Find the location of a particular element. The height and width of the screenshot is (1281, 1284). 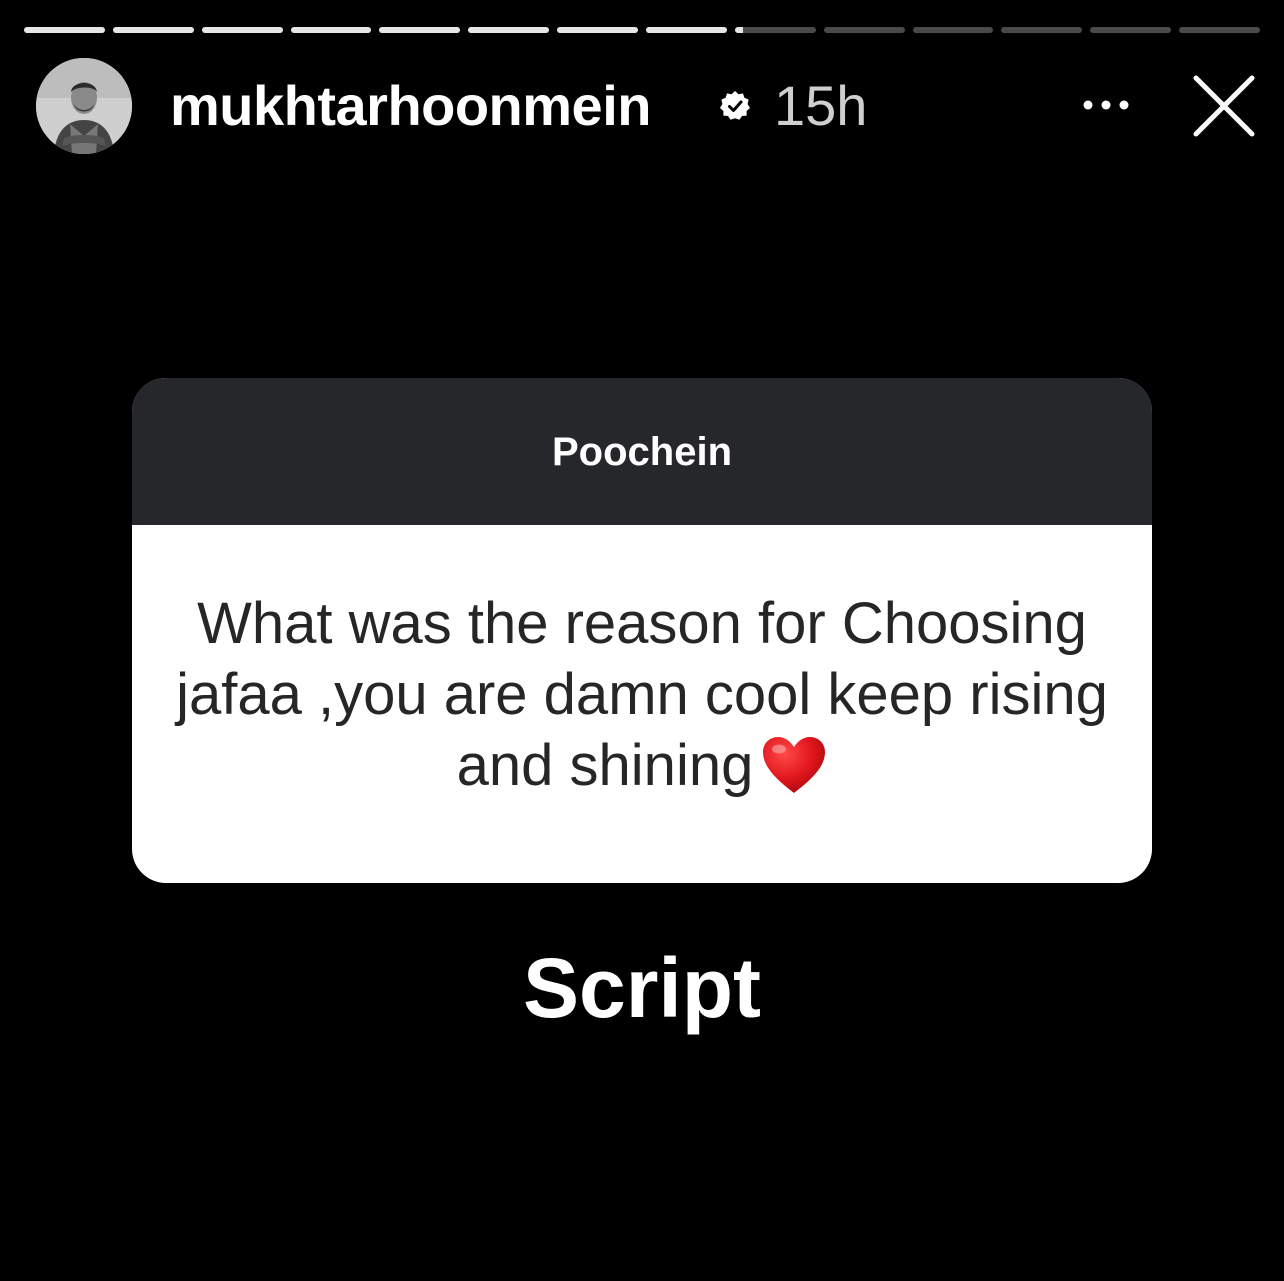

question-sticker-header: Poochein is located at coordinates (642, 451).